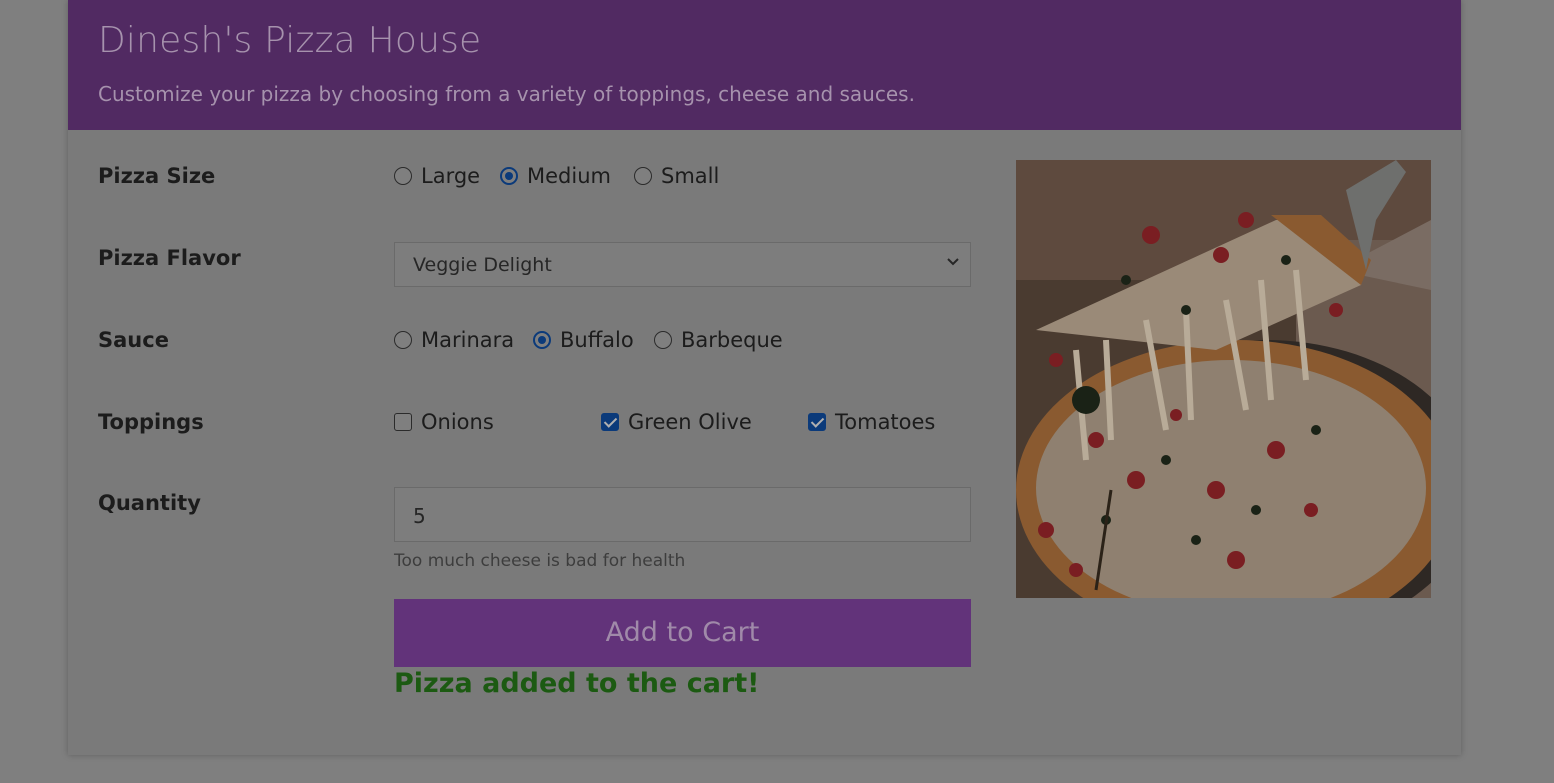 The width and height of the screenshot is (1554, 783). What do you see at coordinates (682, 514) in the screenshot?
I see `quantity-input: 5` at bounding box center [682, 514].